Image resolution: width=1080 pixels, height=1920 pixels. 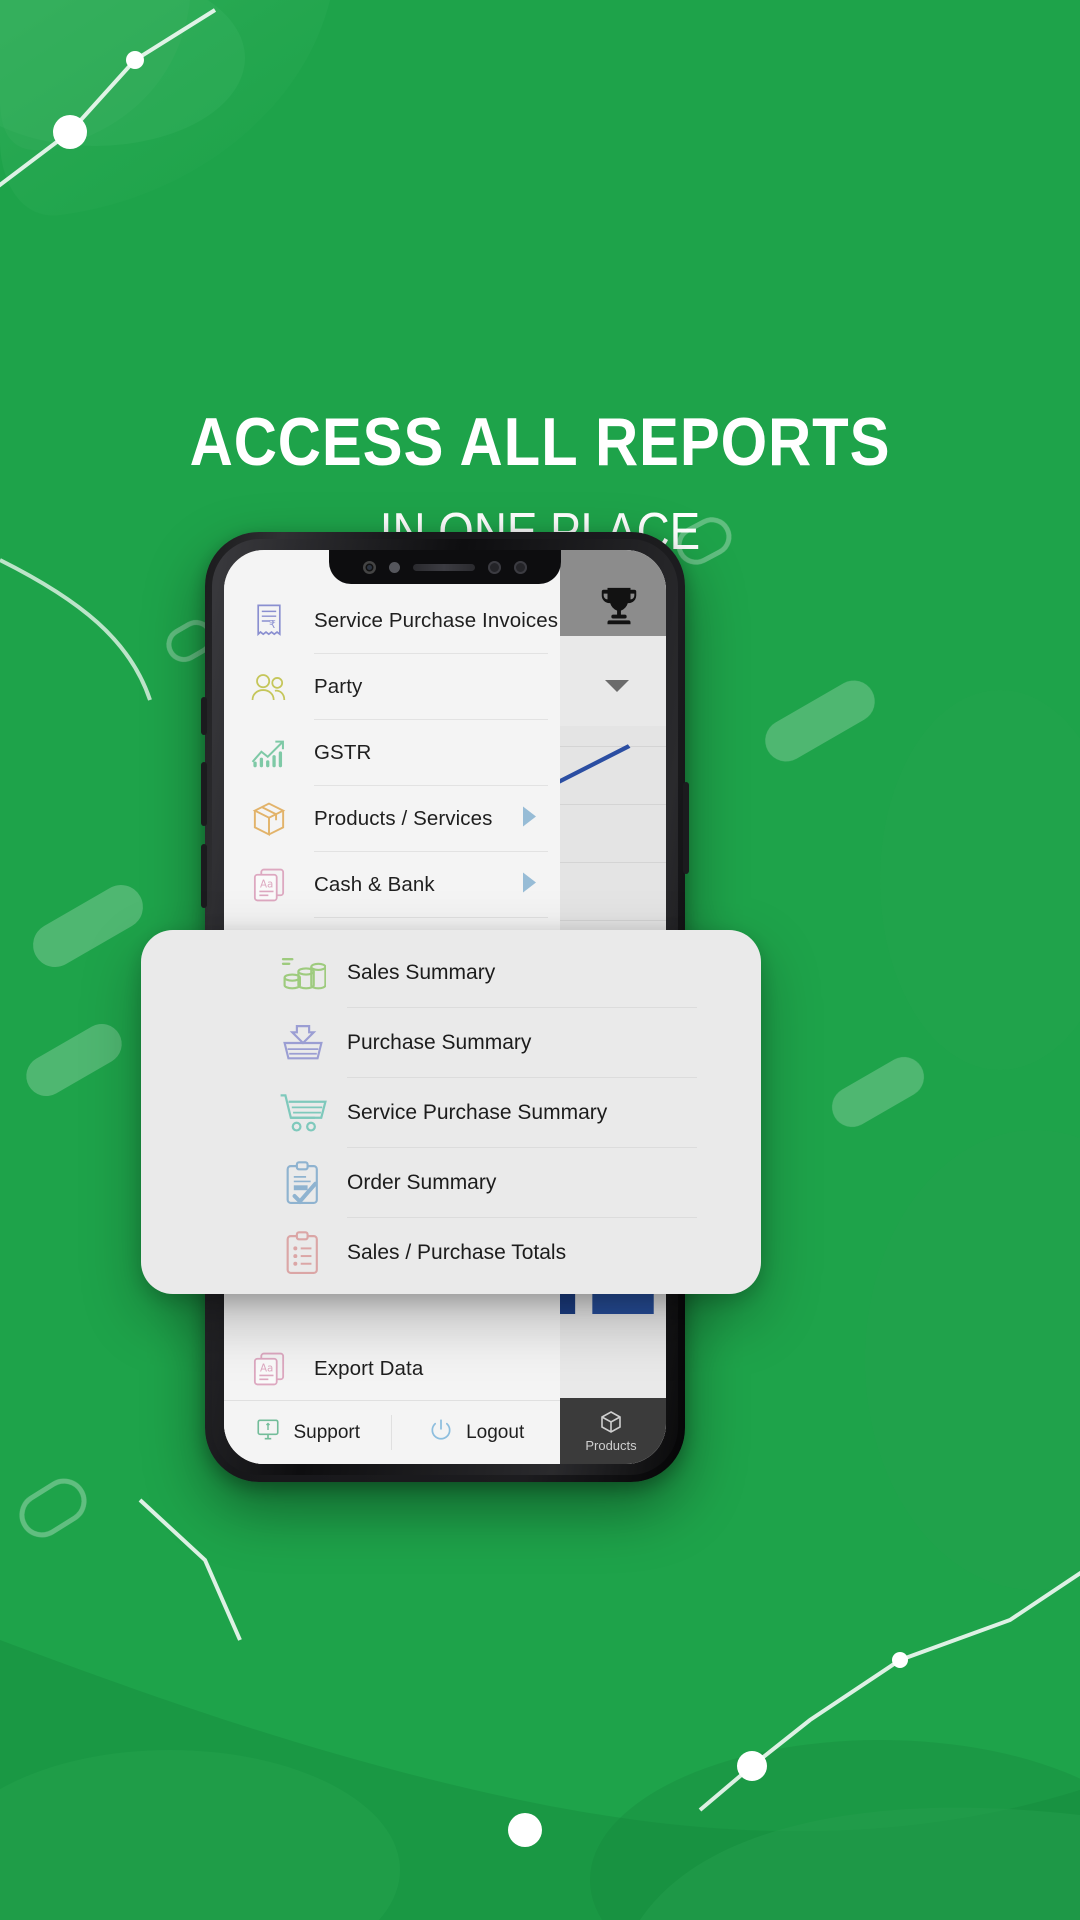 What do you see at coordinates (403, 818) in the screenshot?
I see `drawer-item-label: Products / Services` at bounding box center [403, 818].